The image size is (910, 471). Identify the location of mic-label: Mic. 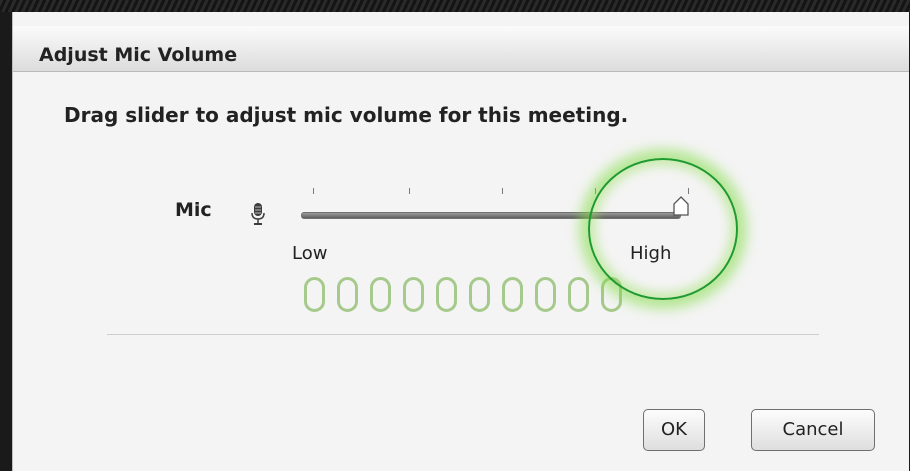
(193, 210).